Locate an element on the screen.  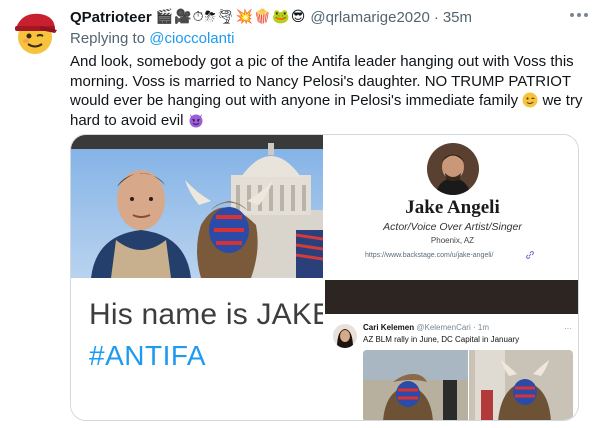
quoted-name: Cari Kelemen is located at coordinates (389, 327).